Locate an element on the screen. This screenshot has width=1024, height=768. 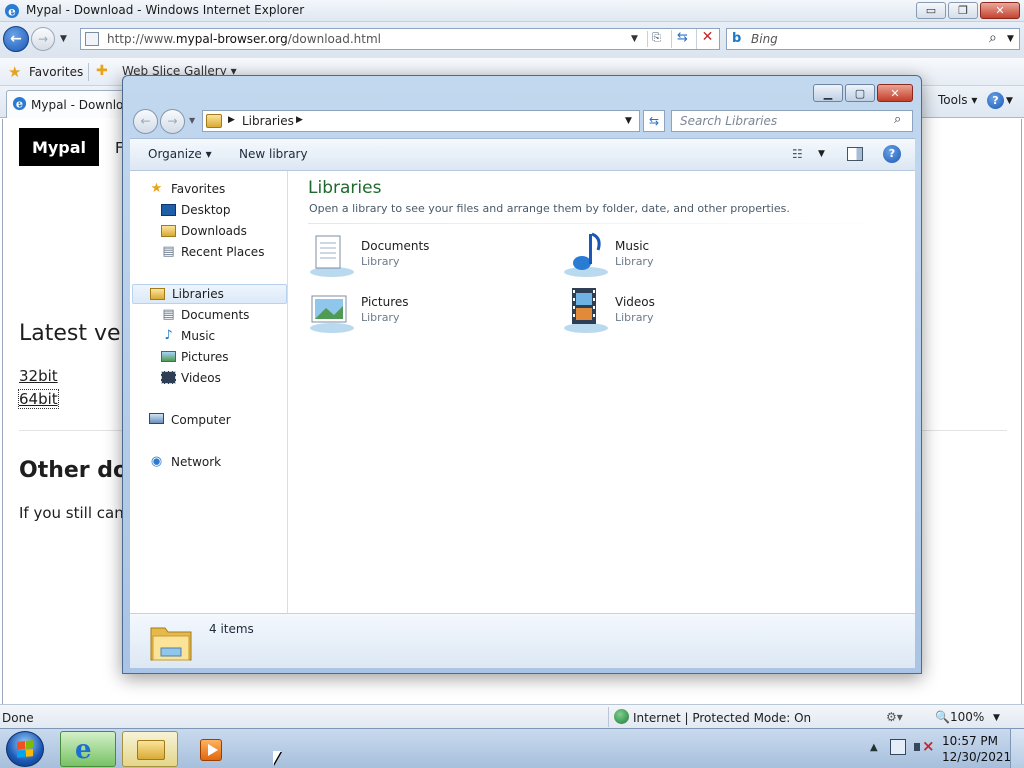
library-name: Pictures is located at coordinates (385, 302).